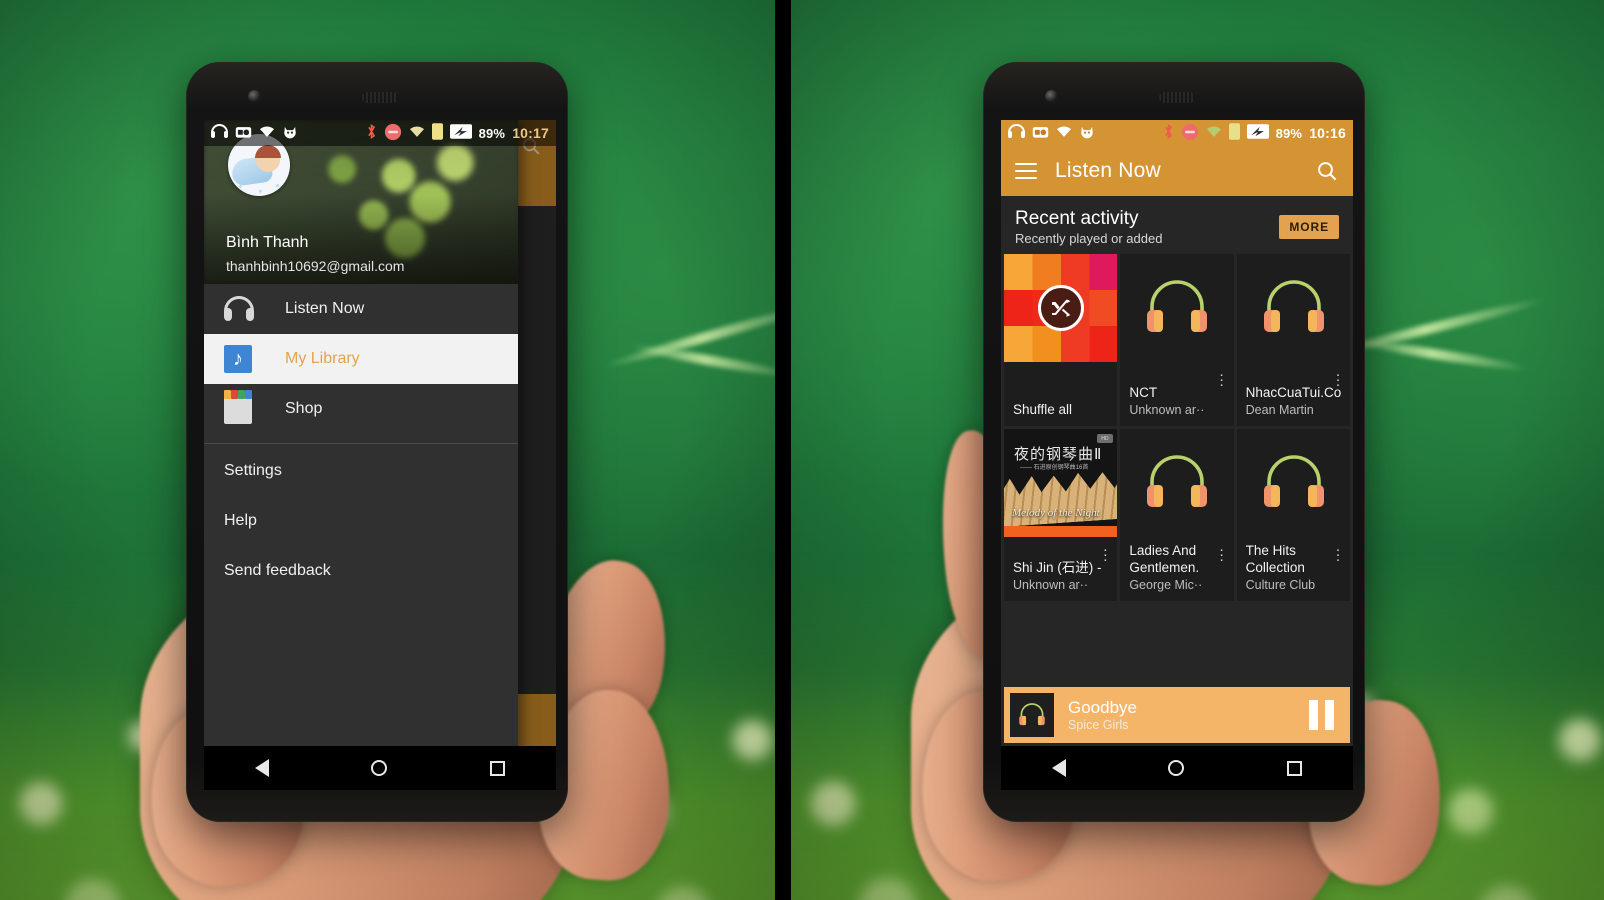  What do you see at coordinates (1293, 392) in the screenshot?
I see `card-title: NhacCuaTui.Com` at bounding box center [1293, 392].